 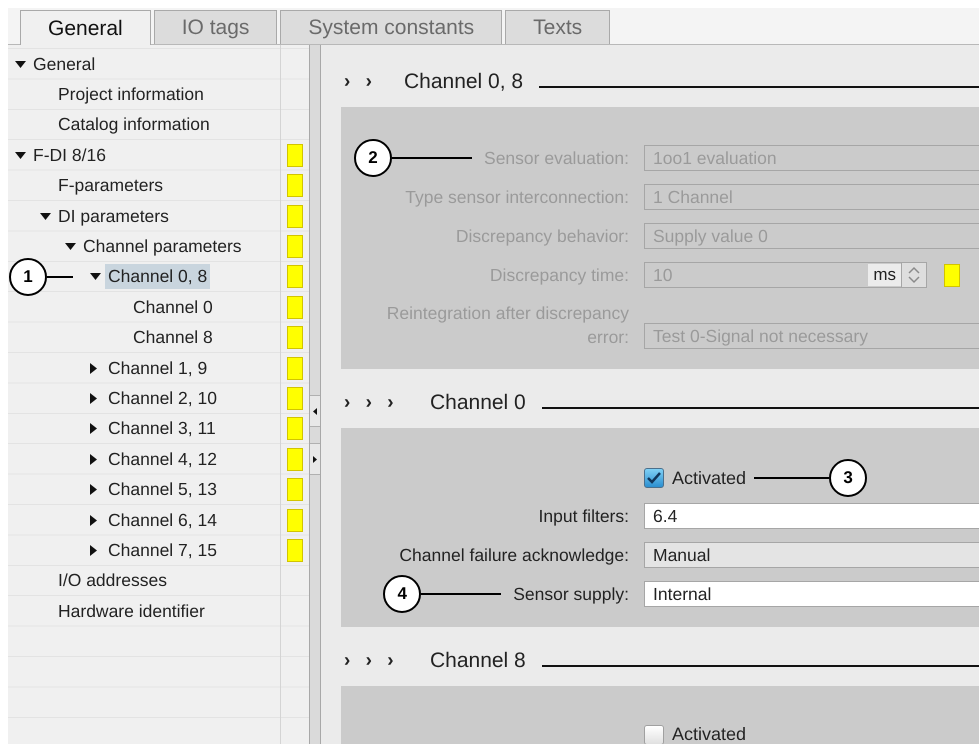 What do you see at coordinates (112, 581) in the screenshot?
I see `tree-item: I/O addresses` at bounding box center [112, 581].